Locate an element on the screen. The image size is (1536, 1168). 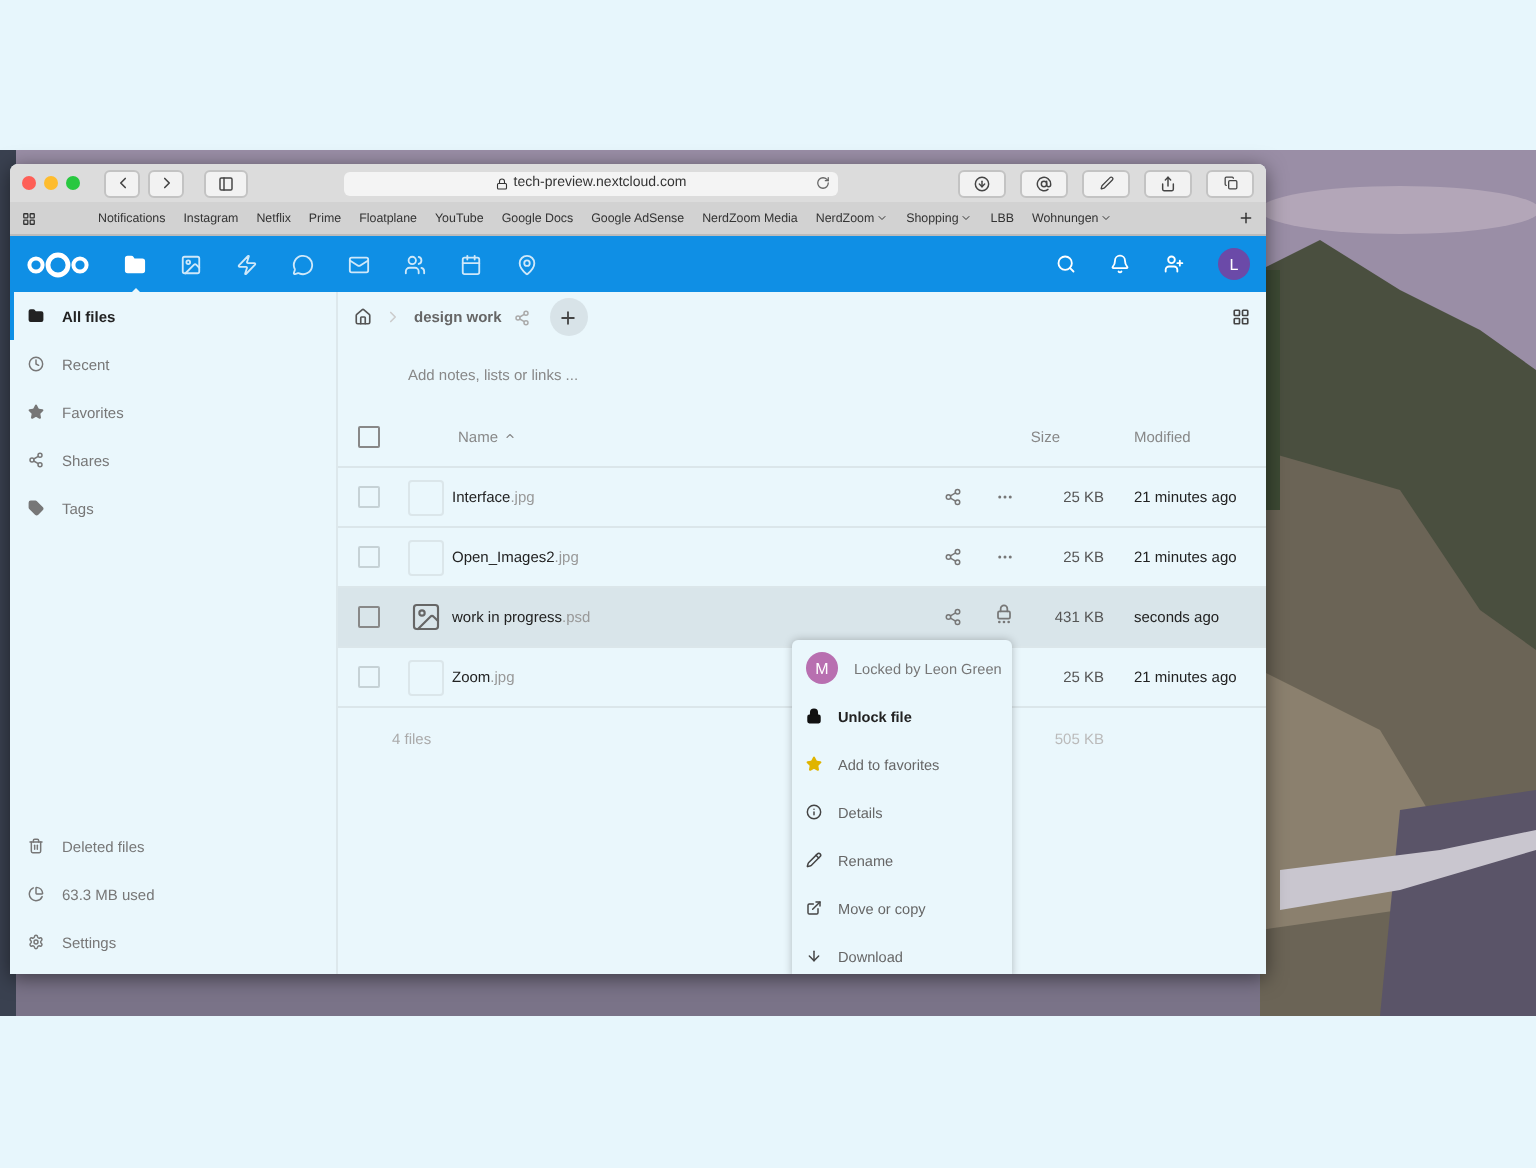
user-avatar: M is located at coordinates (822, 668).